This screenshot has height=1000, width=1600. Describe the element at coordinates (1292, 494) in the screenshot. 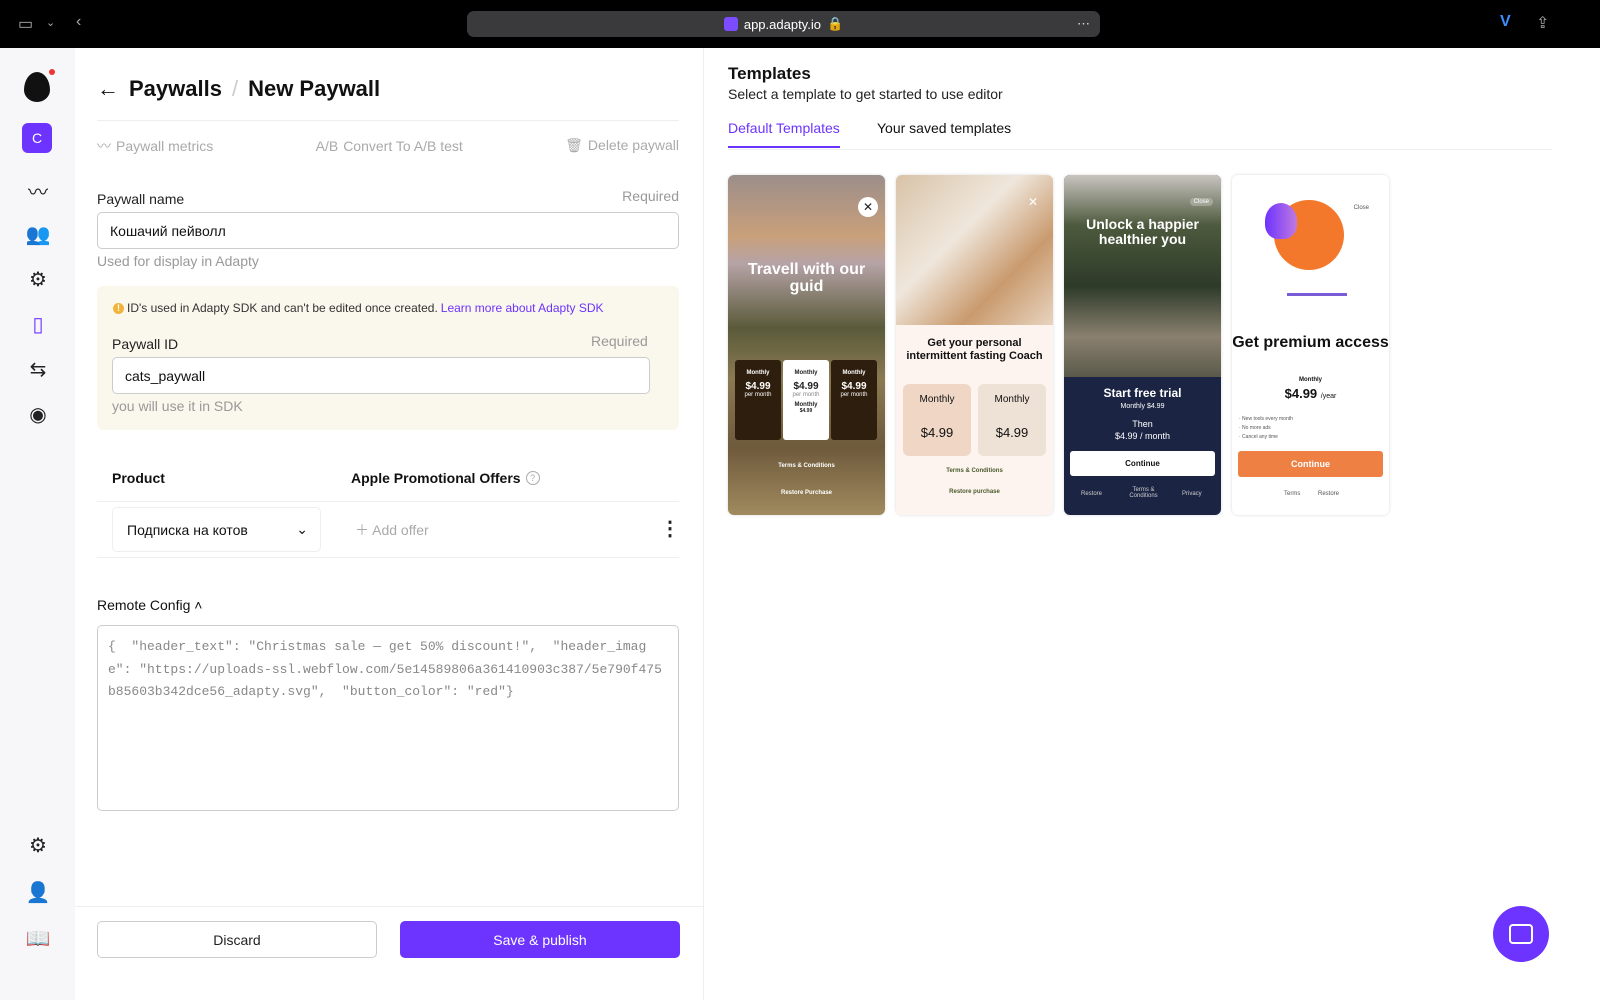

I see `terms-link: Terms` at that location.